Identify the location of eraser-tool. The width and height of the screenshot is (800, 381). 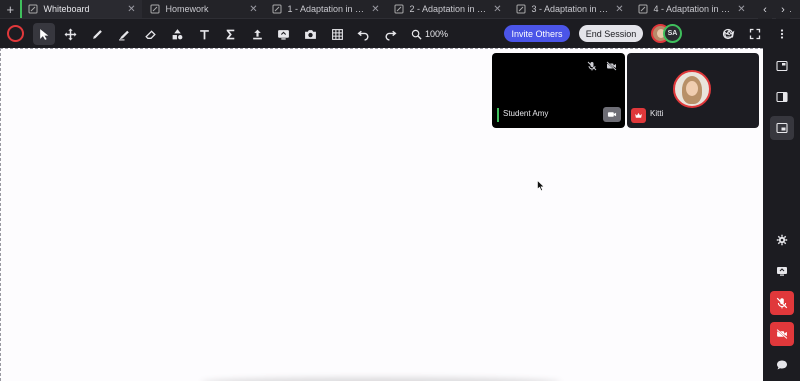
(150, 34).